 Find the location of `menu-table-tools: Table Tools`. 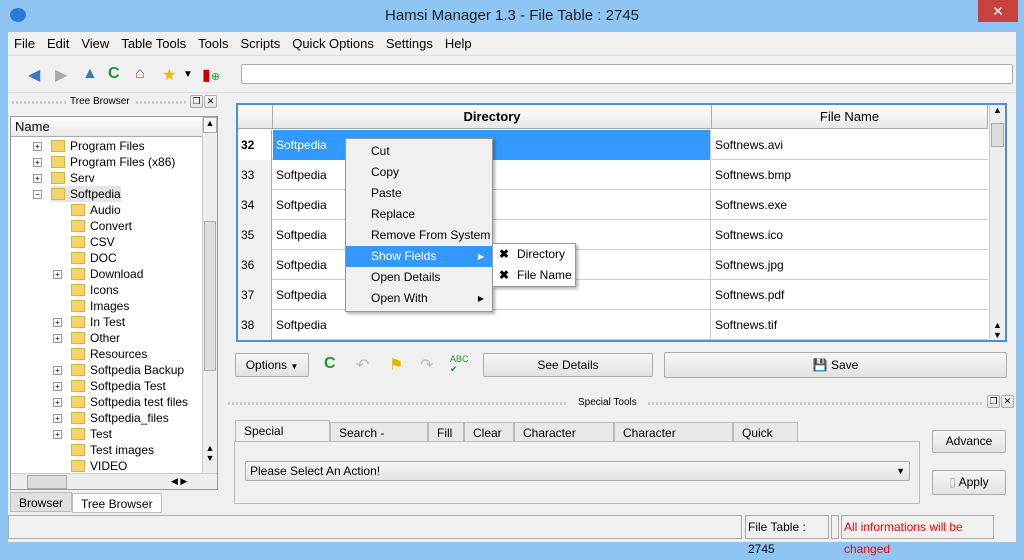

menu-table-tools: Table Tools is located at coordinates (153, 43).